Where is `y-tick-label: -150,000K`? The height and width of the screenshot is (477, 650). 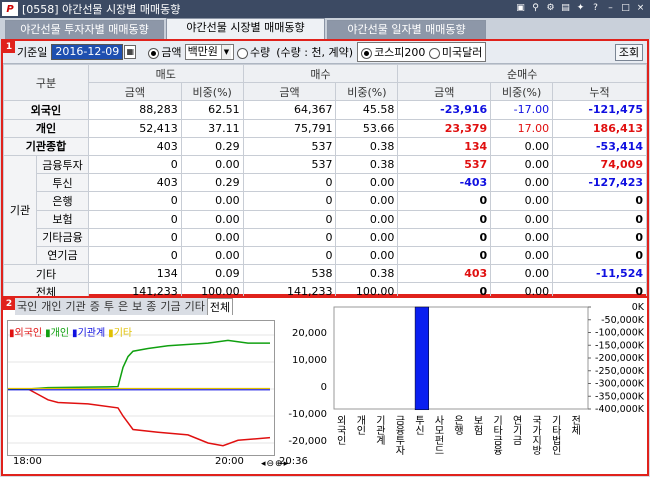
y-tick-label: -150,000K is located at coordinates (620, 345).